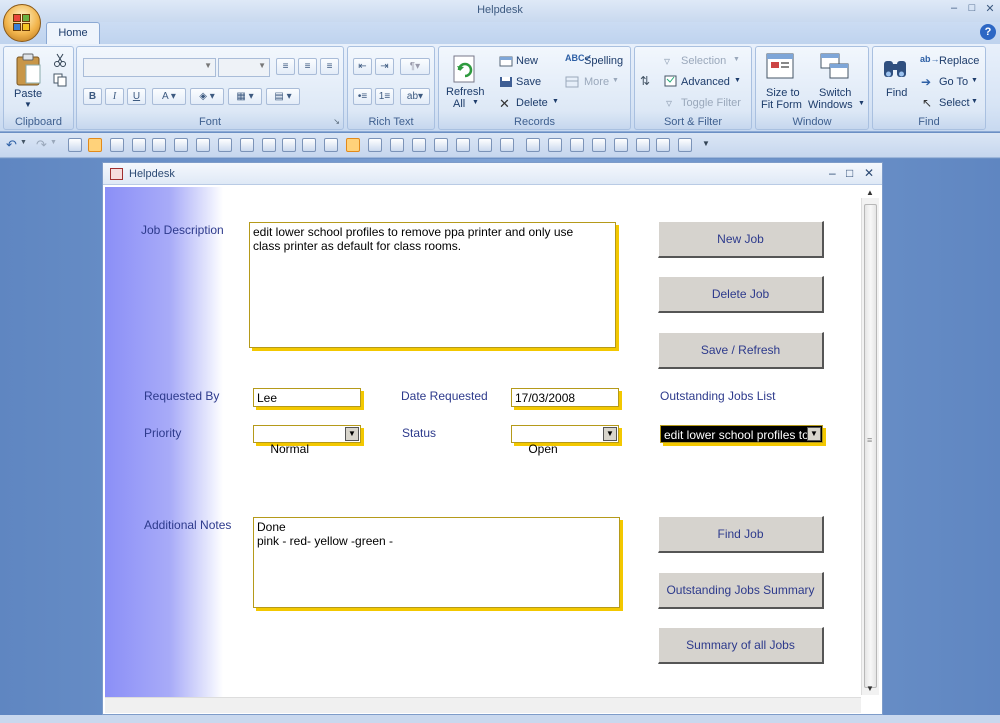 This screenshot has height=723, width=1000. What do you see at coordinates (362, 96) in the screenshot?
I see `bullets-icon: •≡` at bounding box center [362, 96].